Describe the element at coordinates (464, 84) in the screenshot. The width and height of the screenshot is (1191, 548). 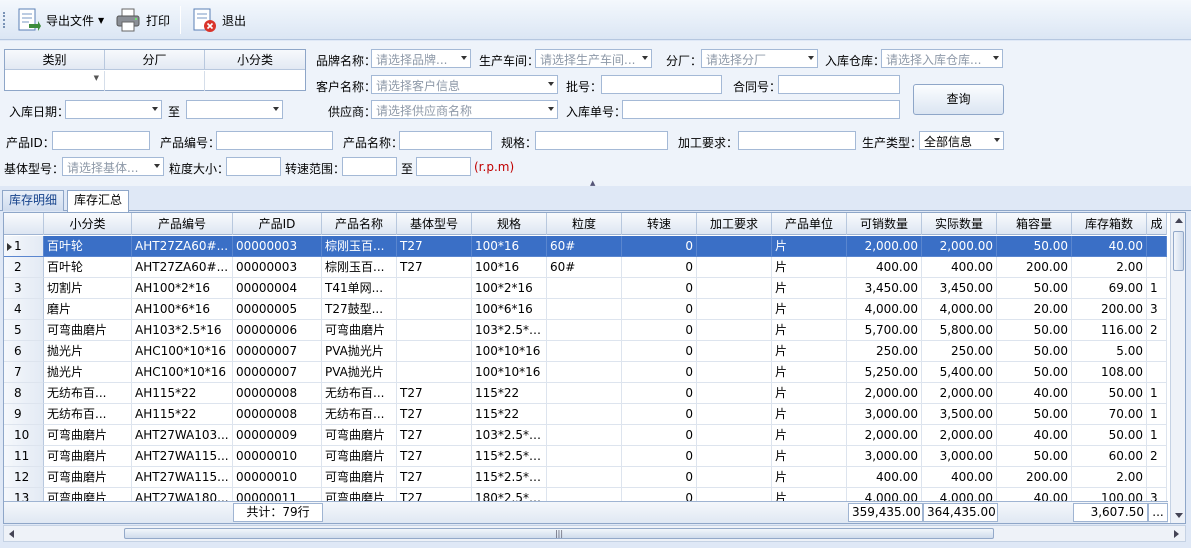
I see `customer-select: 请选择客户信息` at that location.